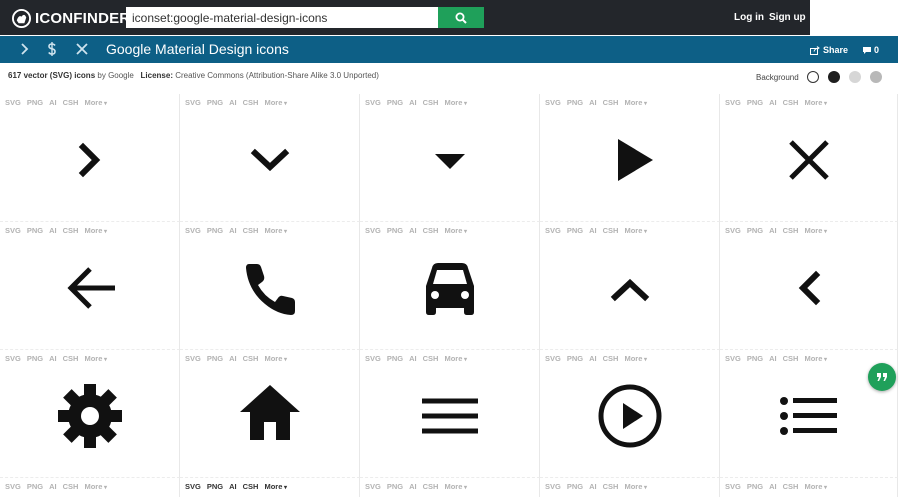 This screenshot has height=497, width=900. Describe the element at coordinates (829, 50) in the screenshot. I see `share-button: Share` at that location.